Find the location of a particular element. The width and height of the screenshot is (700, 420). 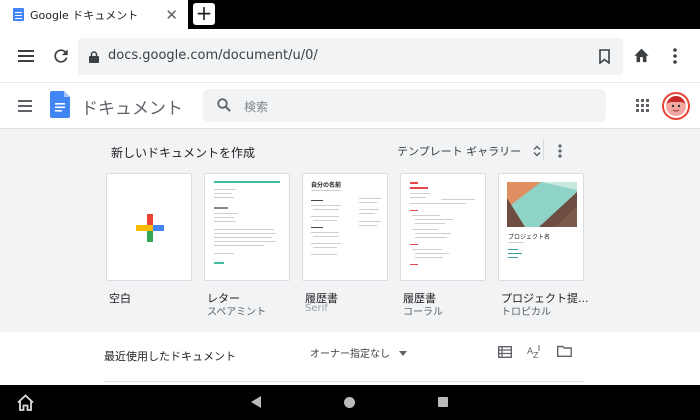

recent-heading: 最近使用したドキュメント is located at coordinates (170, 356).